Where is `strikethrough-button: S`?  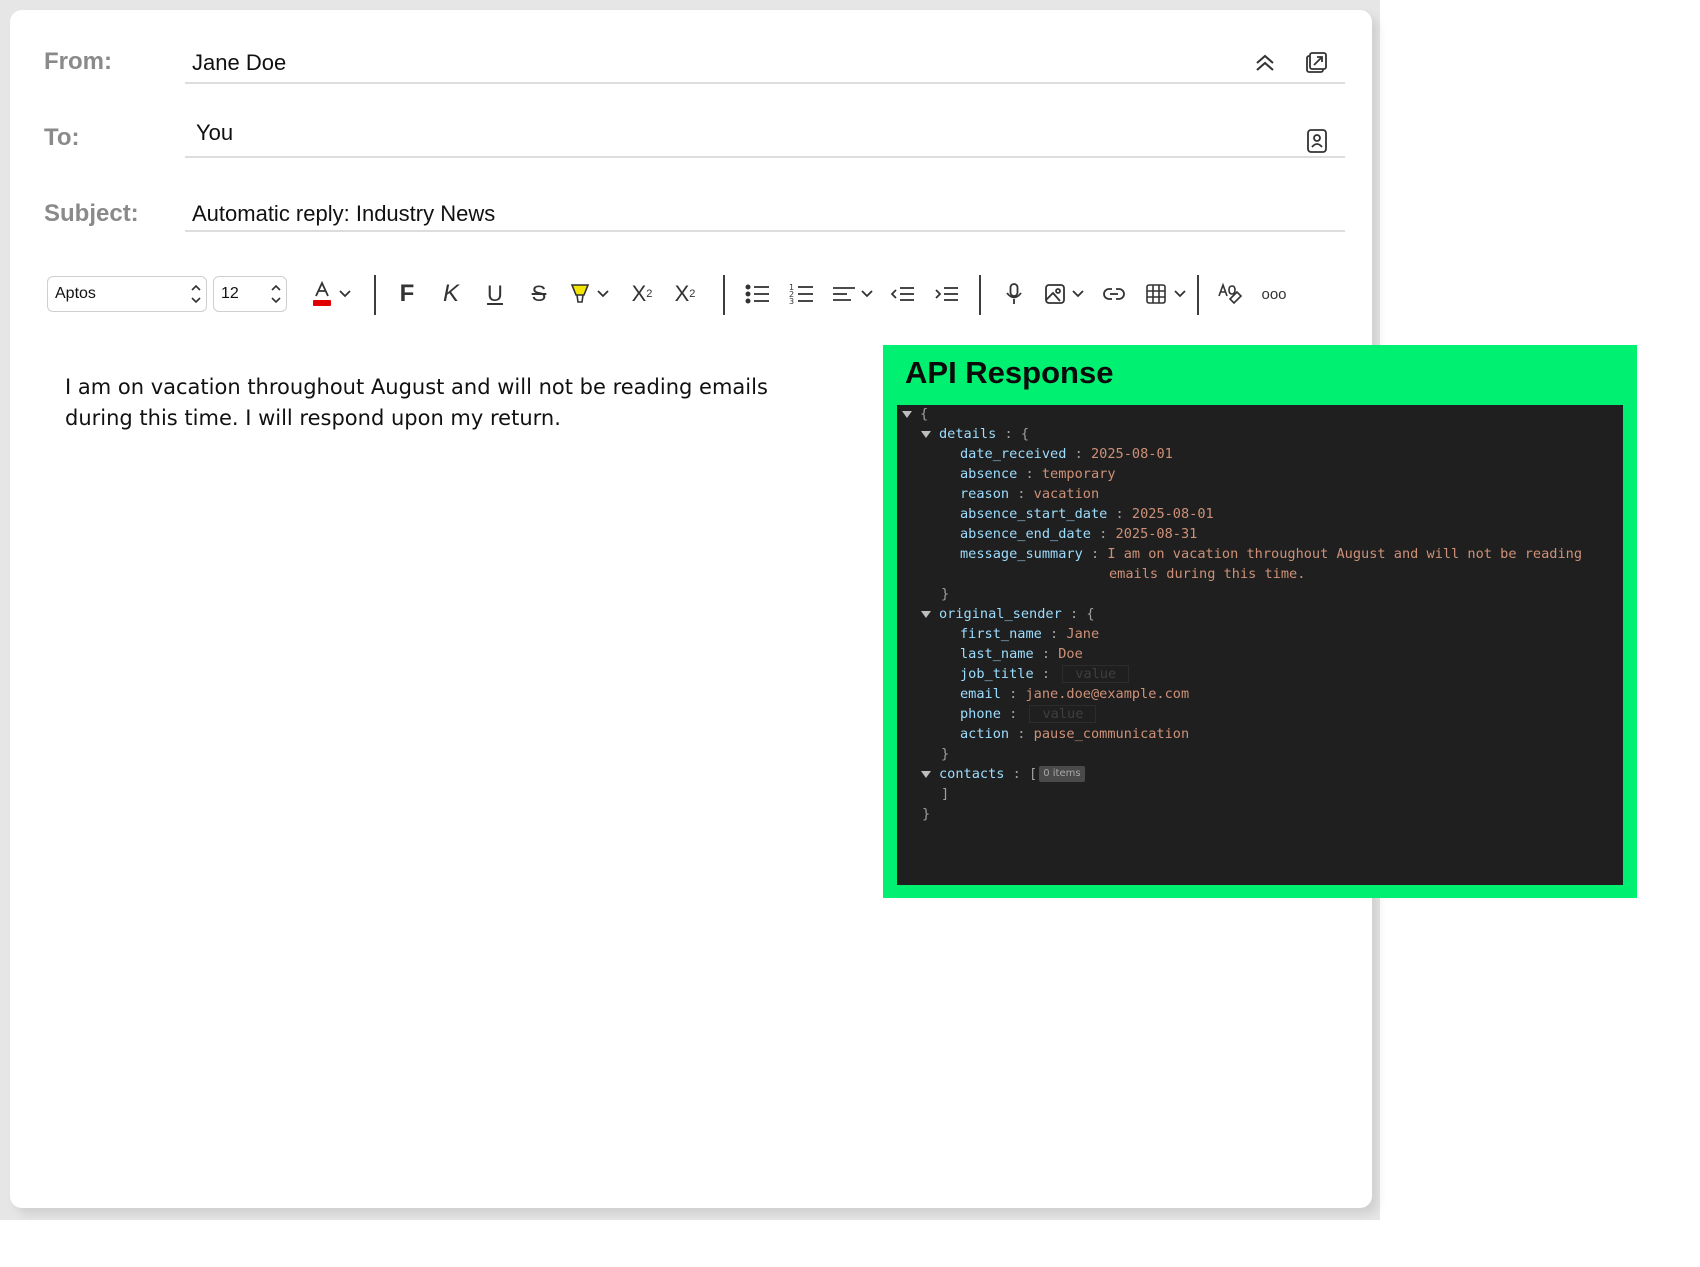 strikethrough-button: S is located at coordinates (539, 294).